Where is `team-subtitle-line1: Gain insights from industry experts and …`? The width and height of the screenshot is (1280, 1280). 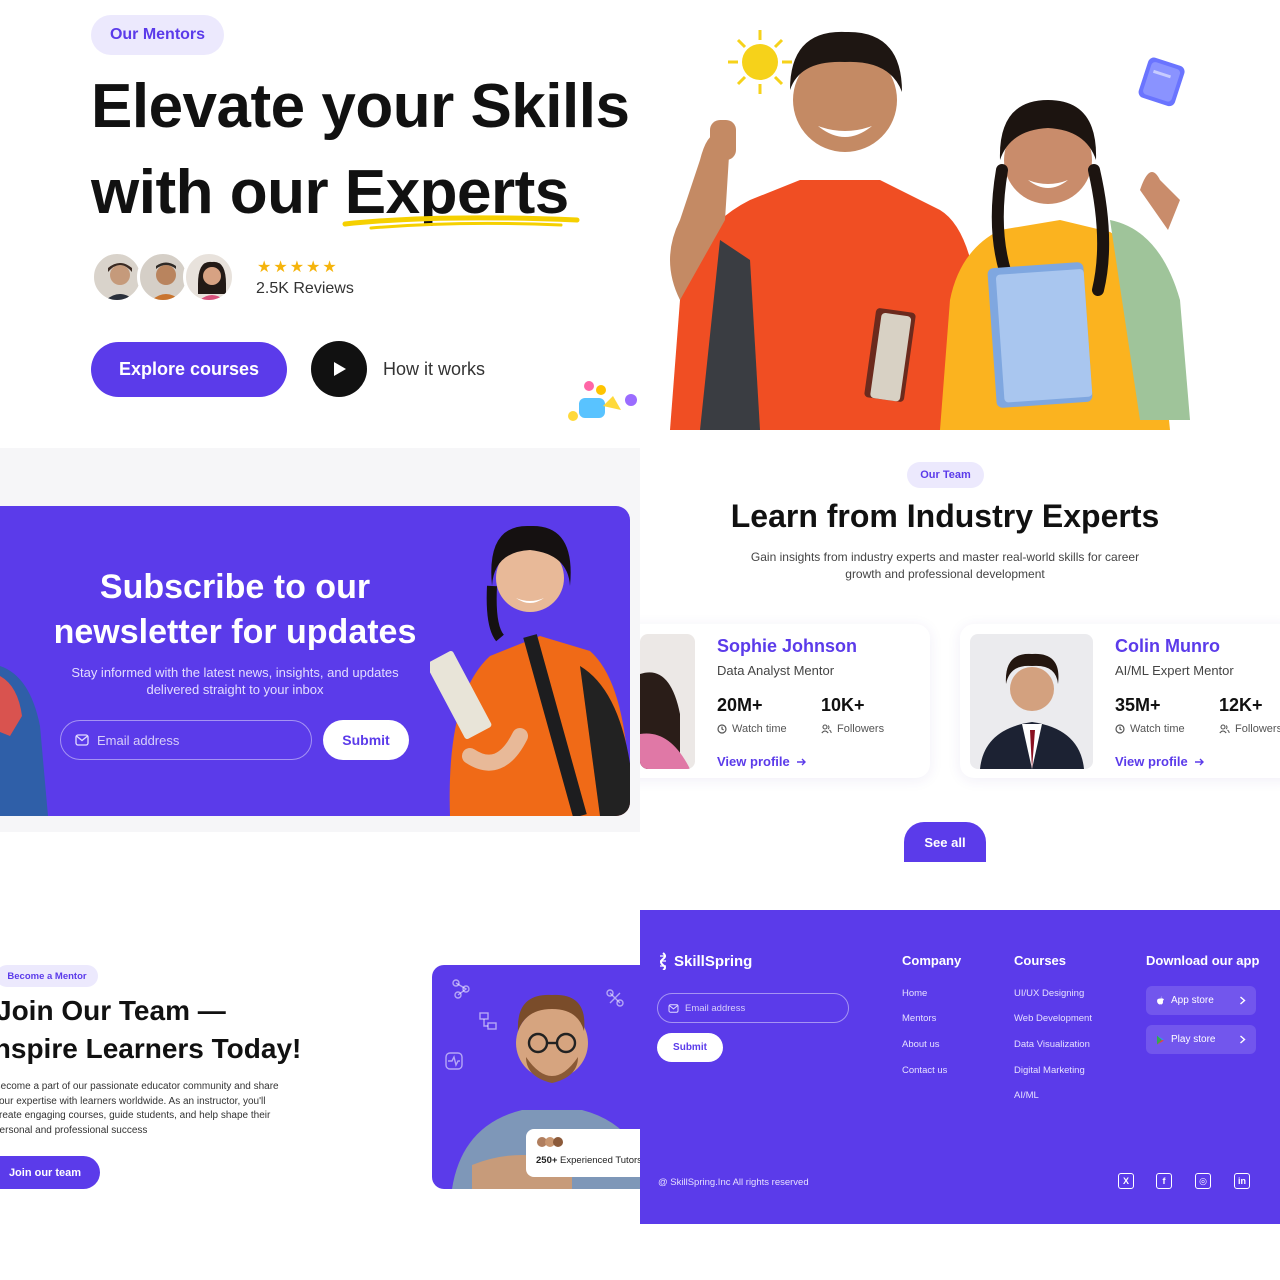 team-subtitle-line1: Gain insights from industry experts and … is located at coordinates (945, 557).